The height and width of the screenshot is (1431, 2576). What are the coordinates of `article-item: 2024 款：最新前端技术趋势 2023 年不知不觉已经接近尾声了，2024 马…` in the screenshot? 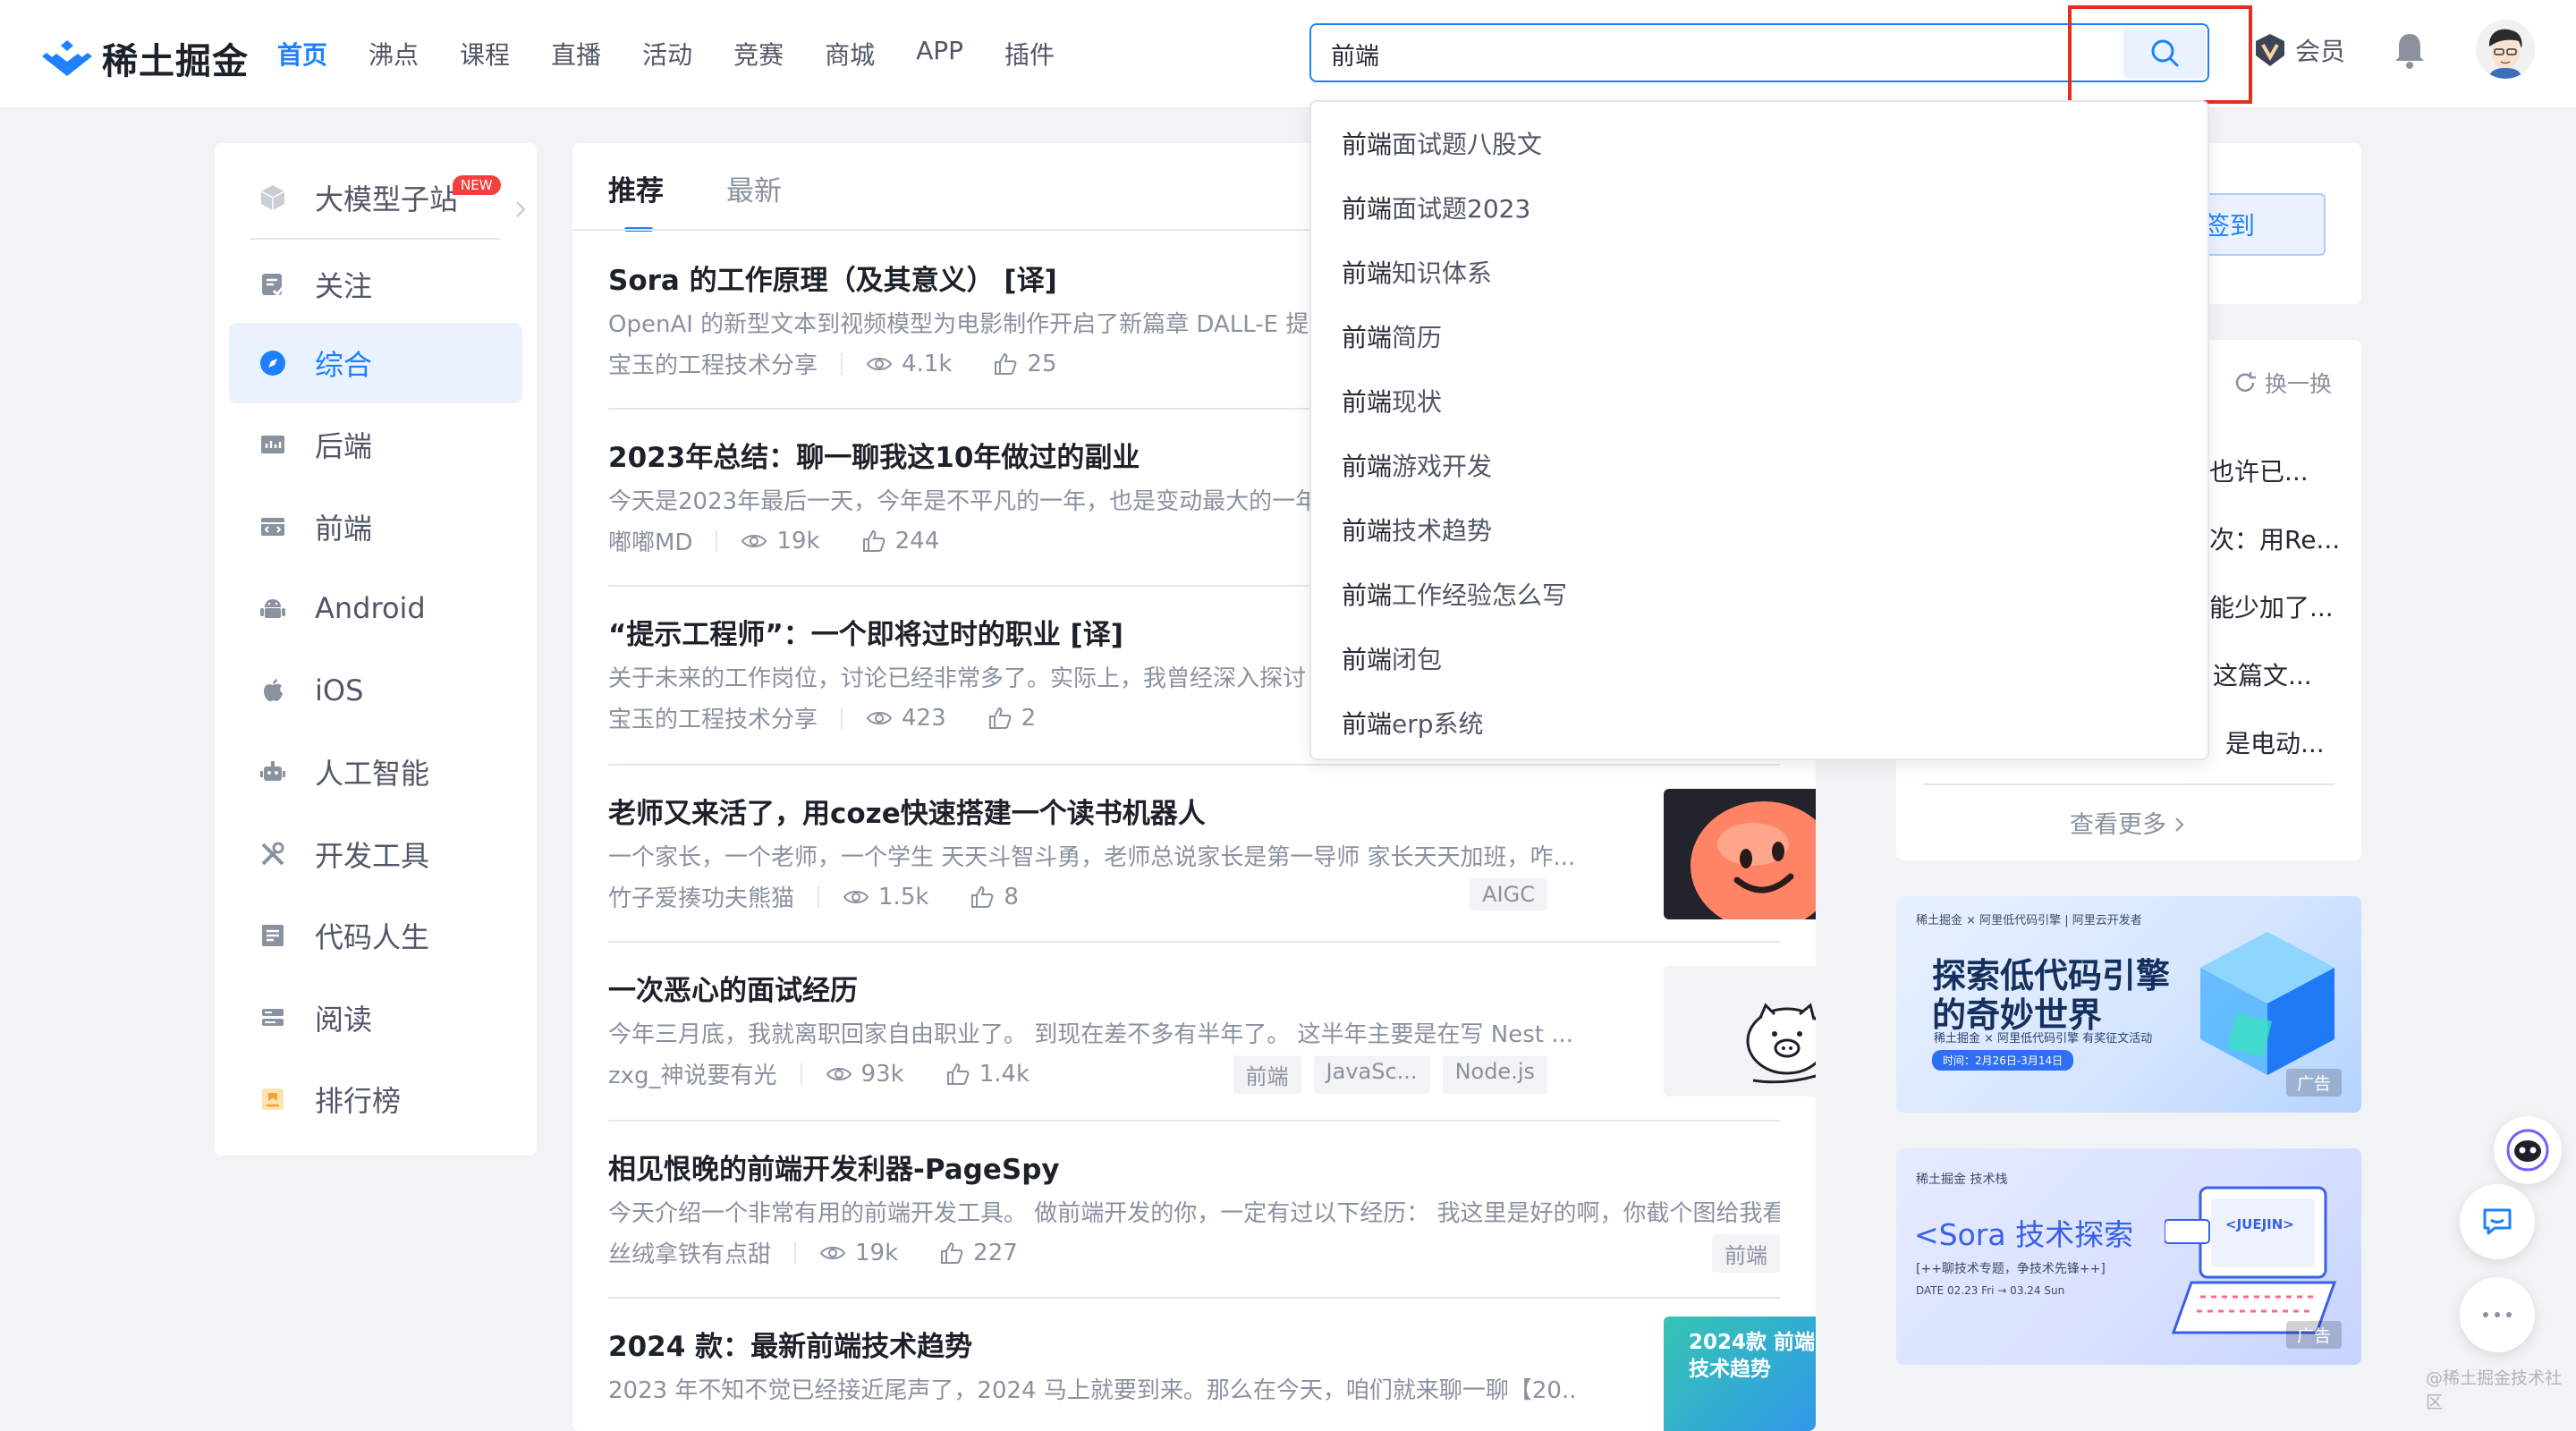 It's located at (1212, 1365).